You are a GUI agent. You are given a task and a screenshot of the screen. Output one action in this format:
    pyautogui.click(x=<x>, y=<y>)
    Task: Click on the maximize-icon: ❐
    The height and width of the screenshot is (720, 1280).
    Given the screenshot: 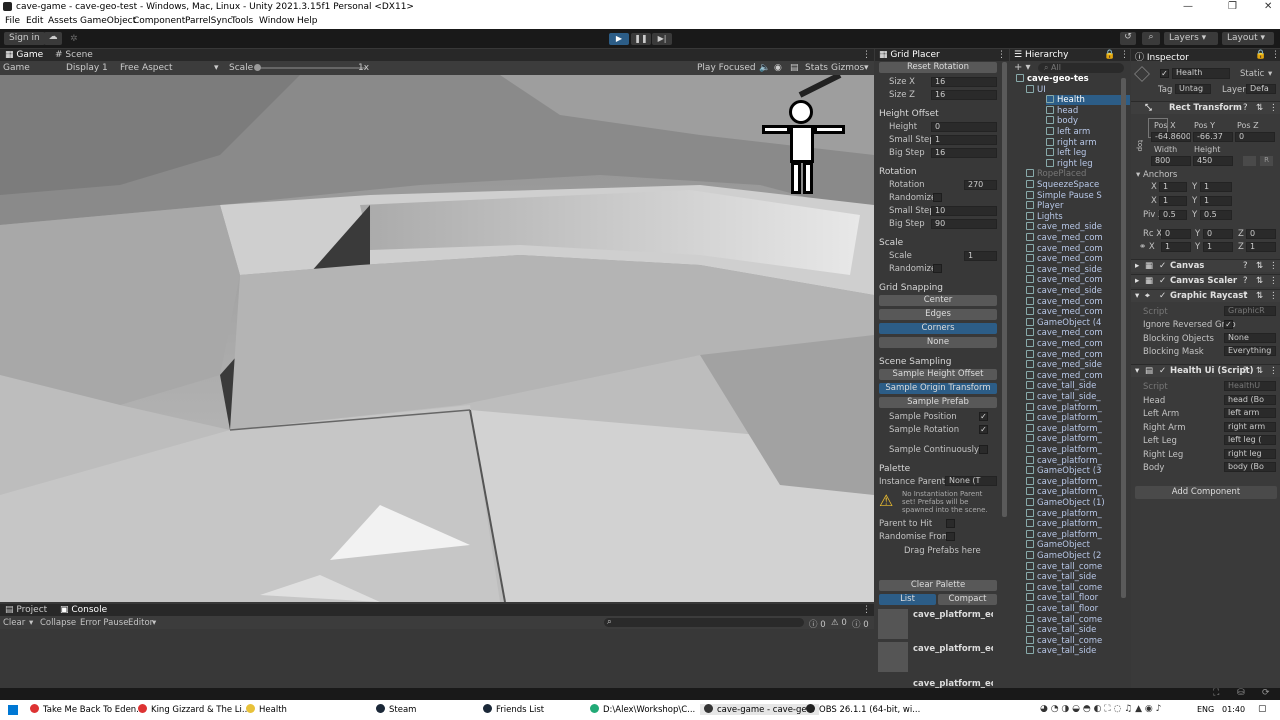 What is the action you would take?
    pyautogui.click(x=1232, y=6)
    